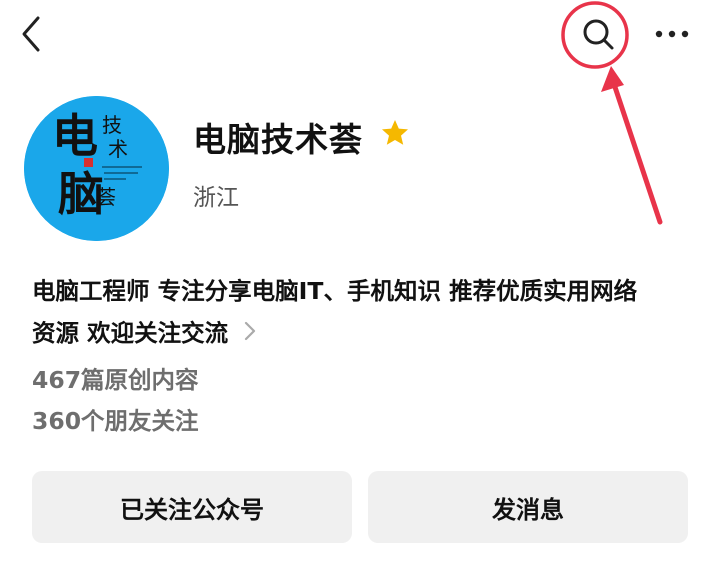  Describe the element at coordinates (115, 419) in the screenshot. I see `friends-following-count: 360个朋友关注` at that location.